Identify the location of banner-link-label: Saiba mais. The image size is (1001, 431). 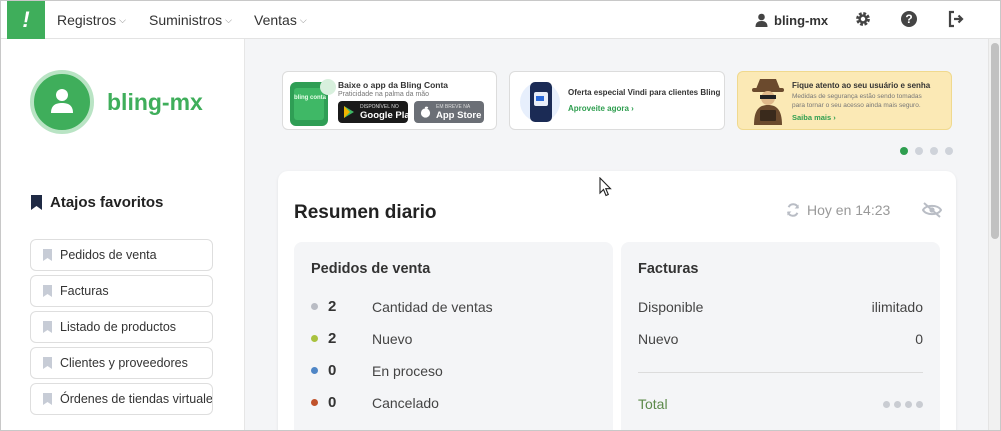
(812, 117).